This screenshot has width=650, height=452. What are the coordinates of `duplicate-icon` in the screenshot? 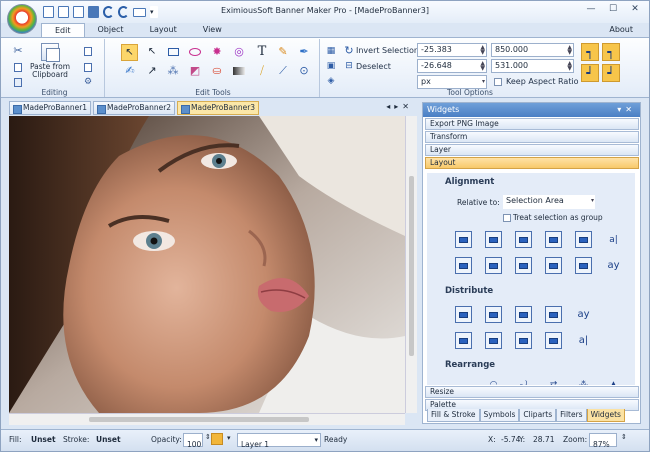 It's located at (88, 51).